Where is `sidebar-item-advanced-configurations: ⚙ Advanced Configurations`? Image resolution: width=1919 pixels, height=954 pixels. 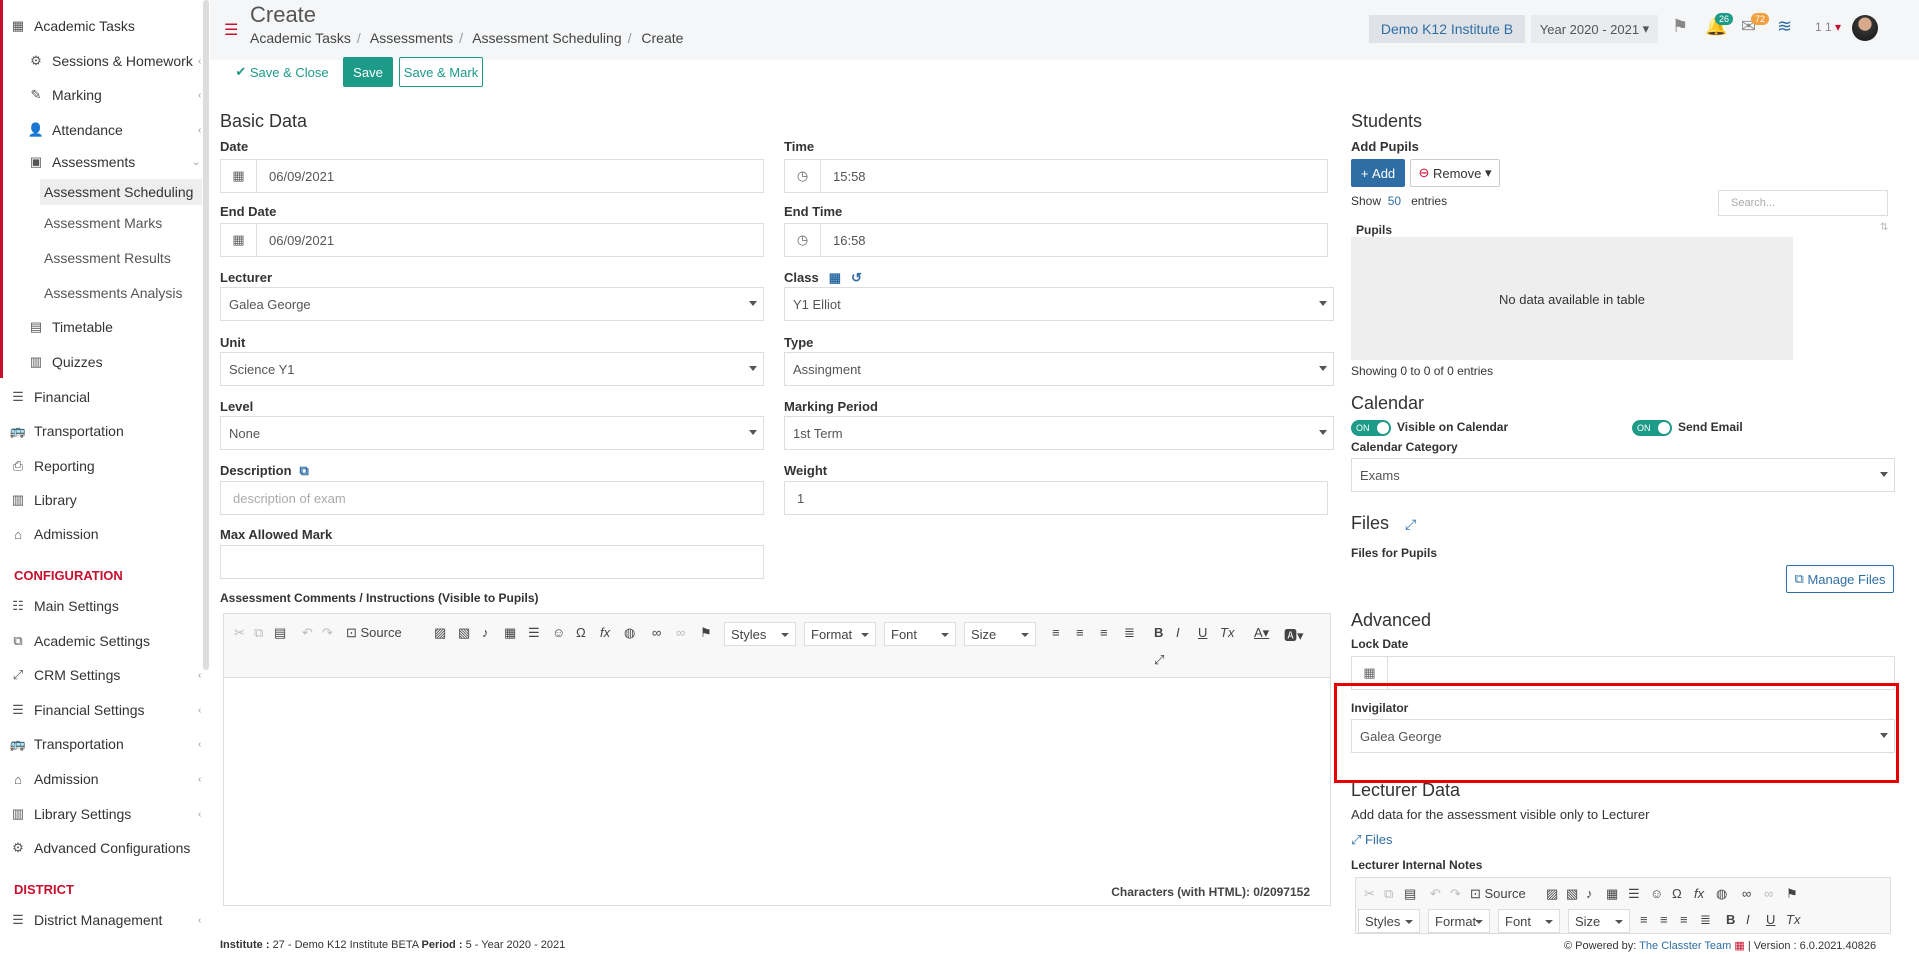 sidebar-item-advanced-configurations: ⚙ Advanced Configurations is located at coordinates (100, 848).